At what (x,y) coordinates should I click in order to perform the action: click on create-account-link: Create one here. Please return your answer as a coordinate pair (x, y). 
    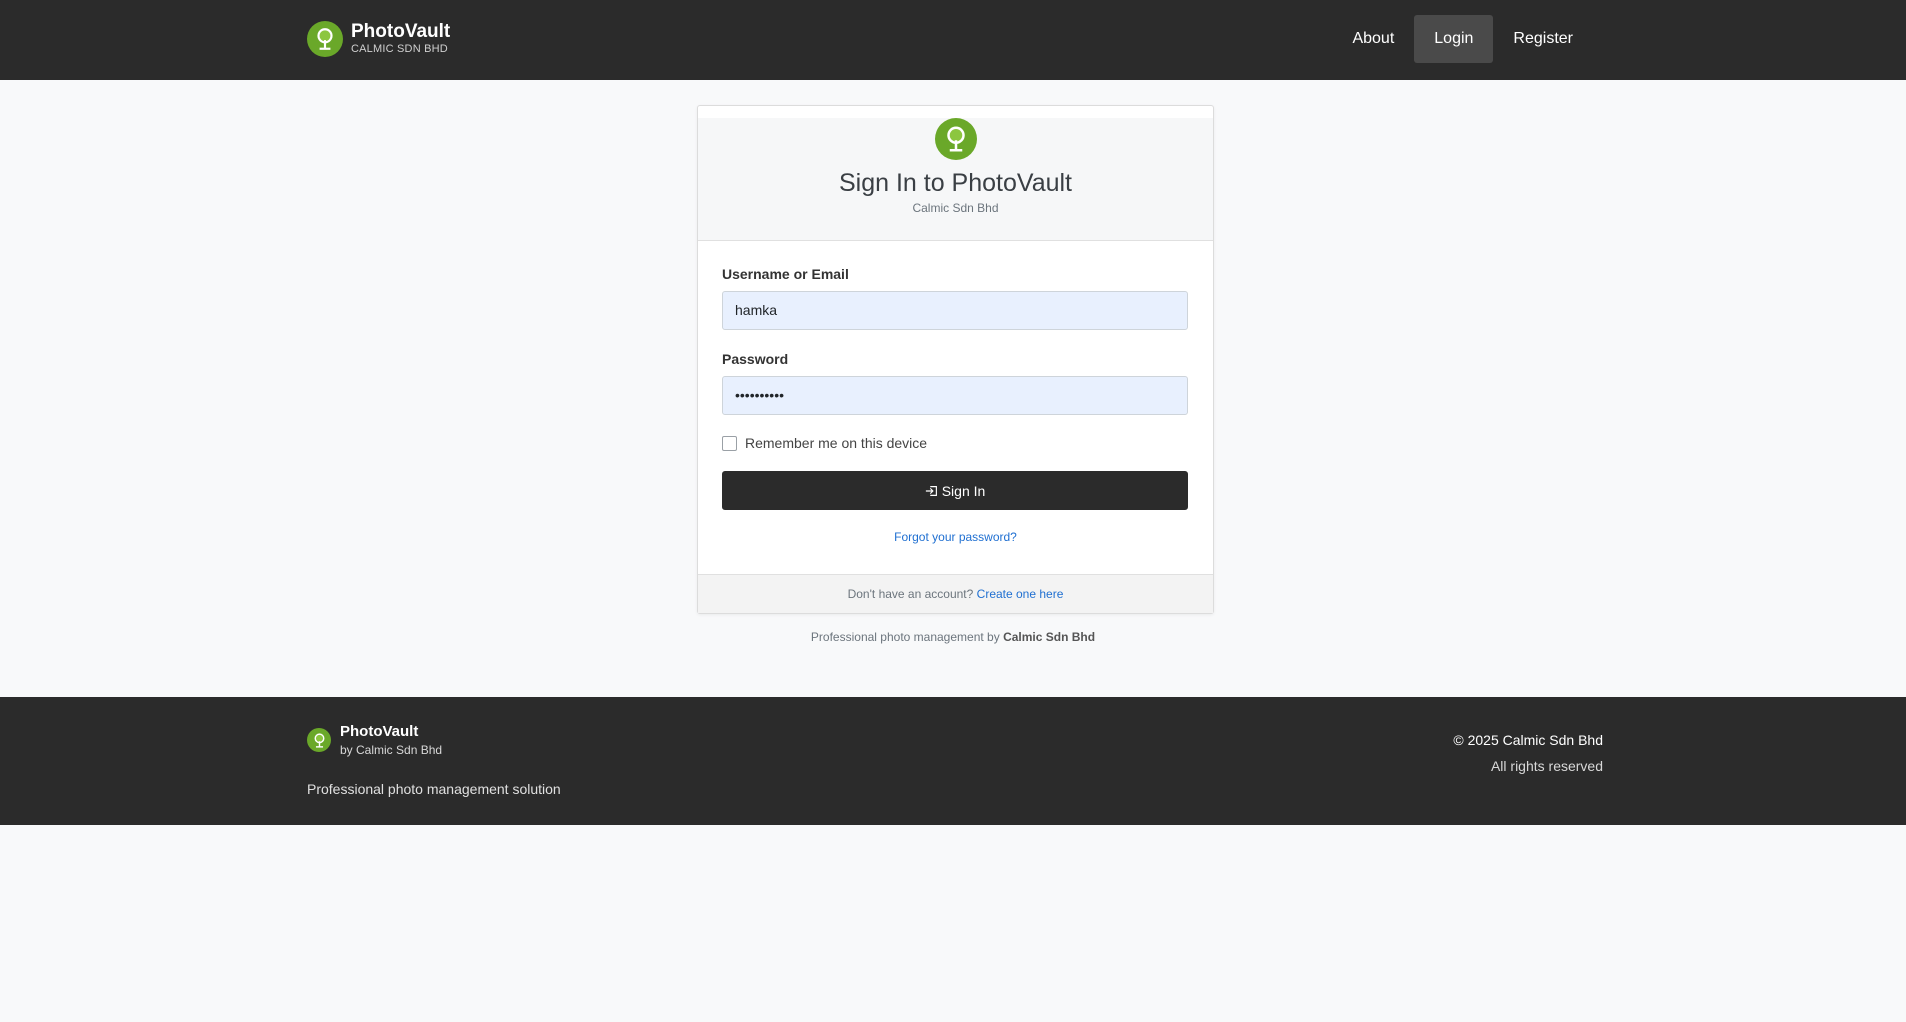
    Looking at the image, I should click on (1020, 594).